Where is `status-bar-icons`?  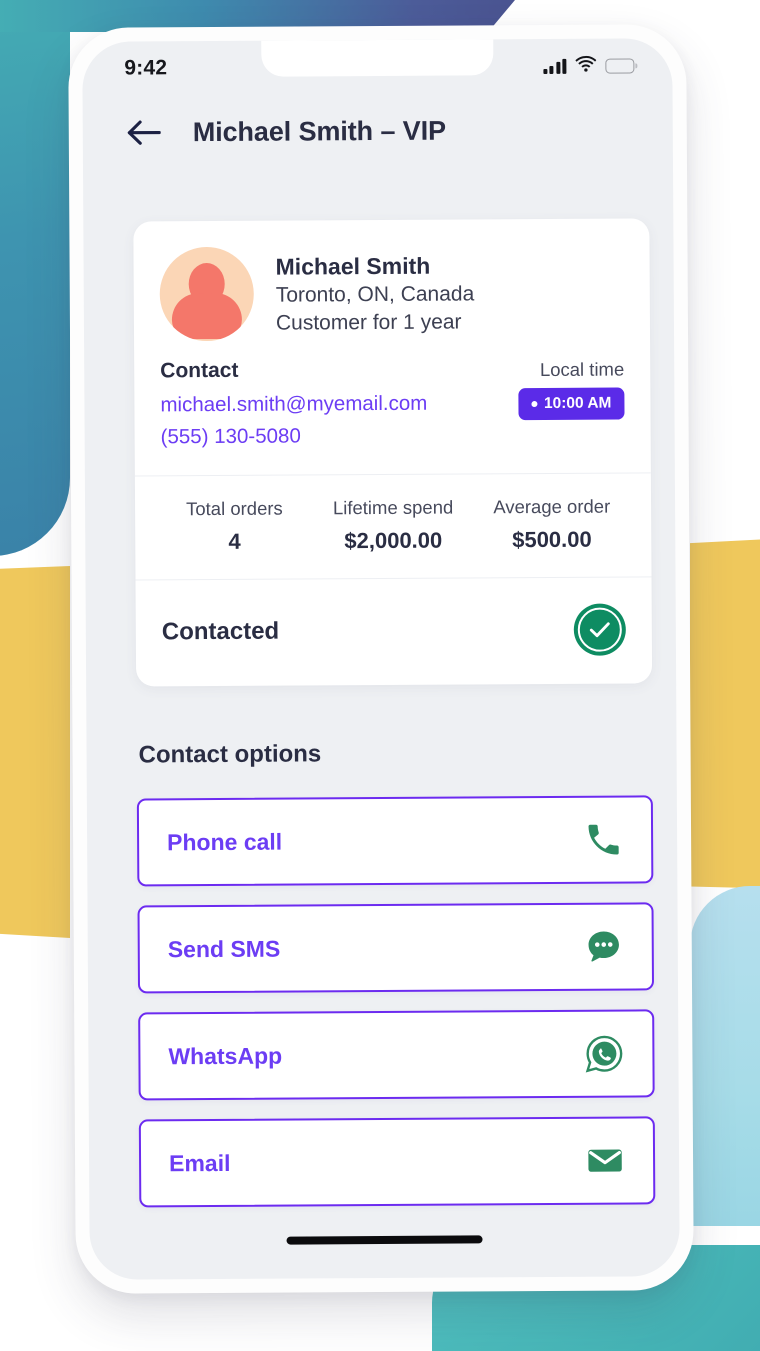 status-bar-icons is located at coordinates (588, 66).